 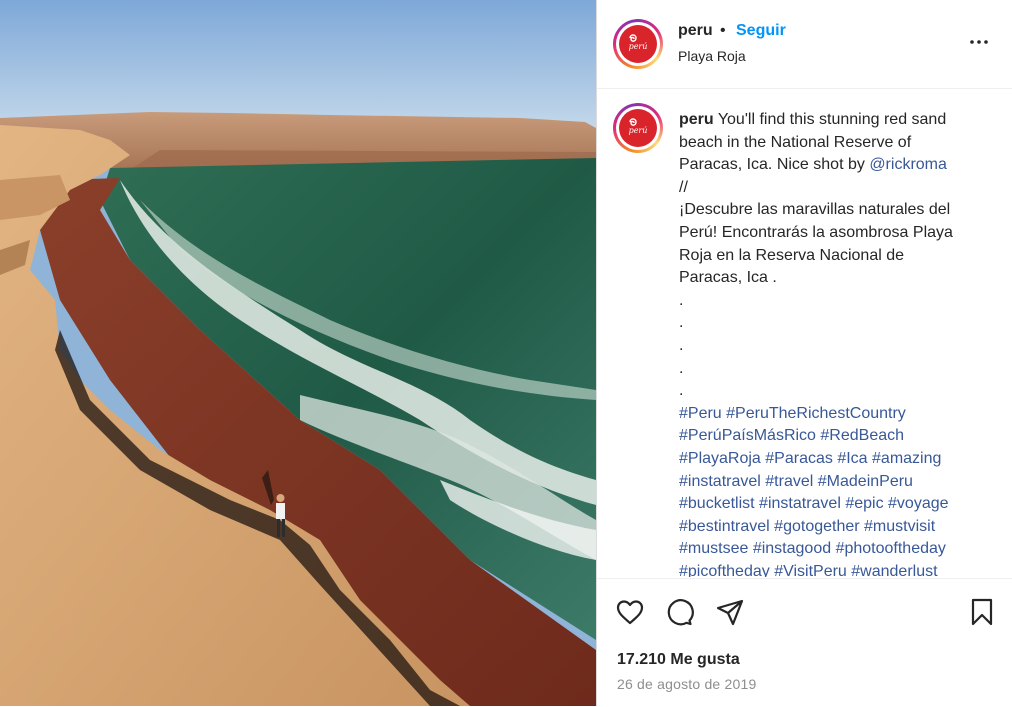 What do you see at coordinates (852, 458) in the screenshot?
I see `hashtag-link: #Ica` at bounding box center [852, 458].